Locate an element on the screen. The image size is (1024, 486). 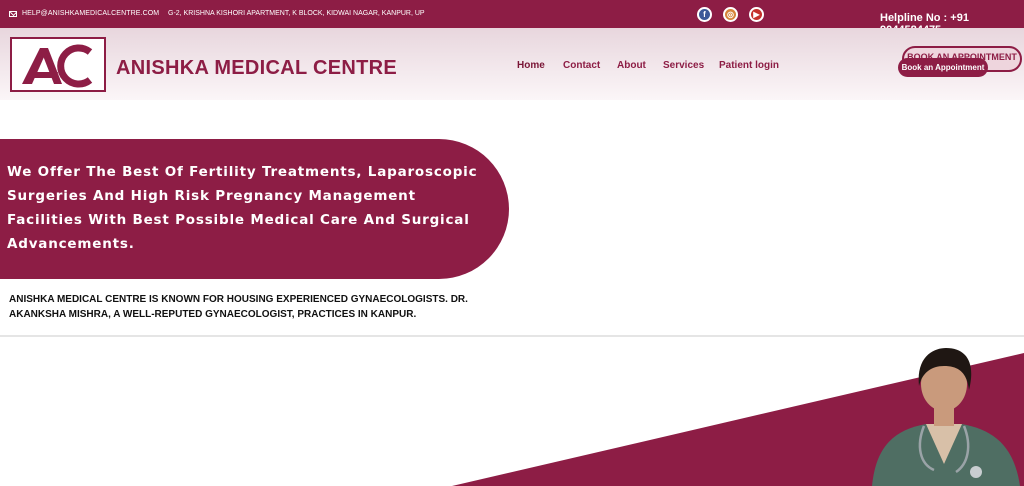
nav-contact: Contact is located at coordinates (581, 65).